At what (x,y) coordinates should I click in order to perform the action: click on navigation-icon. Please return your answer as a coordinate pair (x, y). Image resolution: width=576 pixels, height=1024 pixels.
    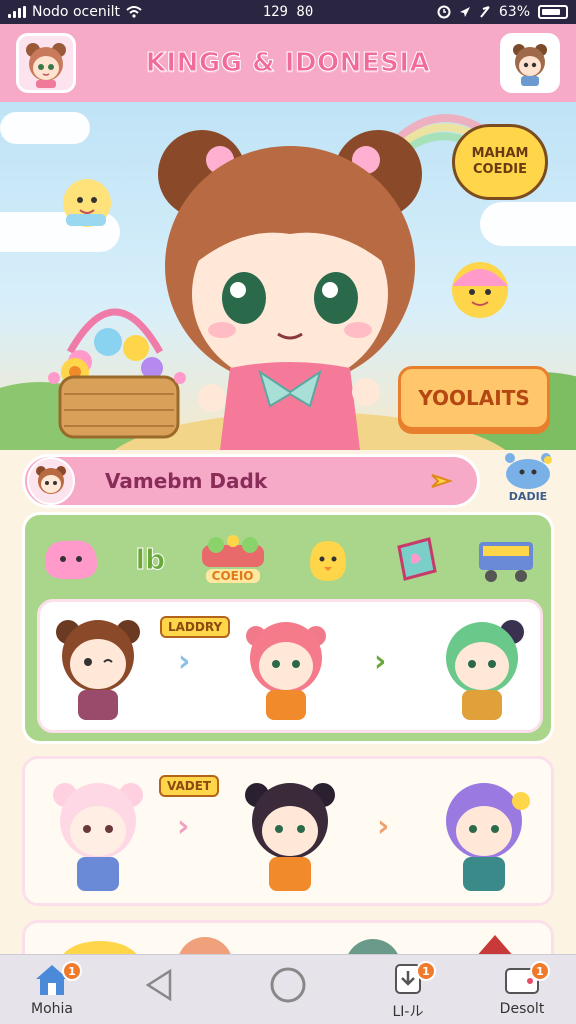
    Looking at the image, I should click on (485, 12).